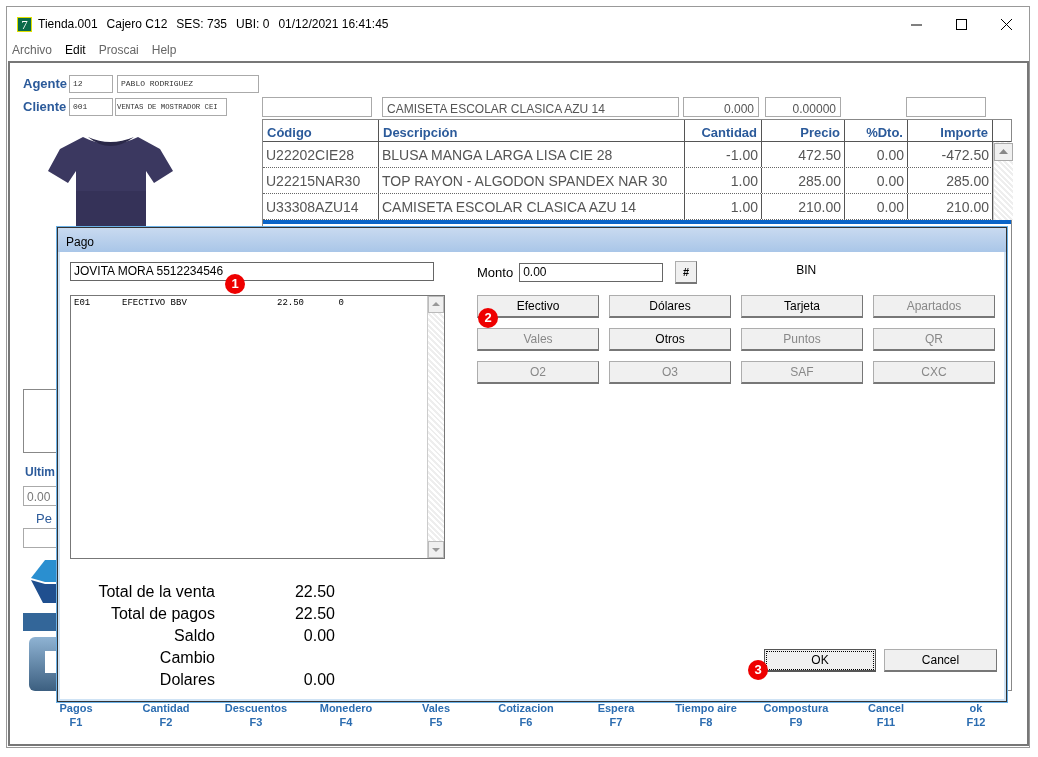 The image size is (1038, 757). What do you see at coordinates (346, 715) in the screenshot?
I see `function-key-button: Monedero F4` at bounding box center [346, 715].